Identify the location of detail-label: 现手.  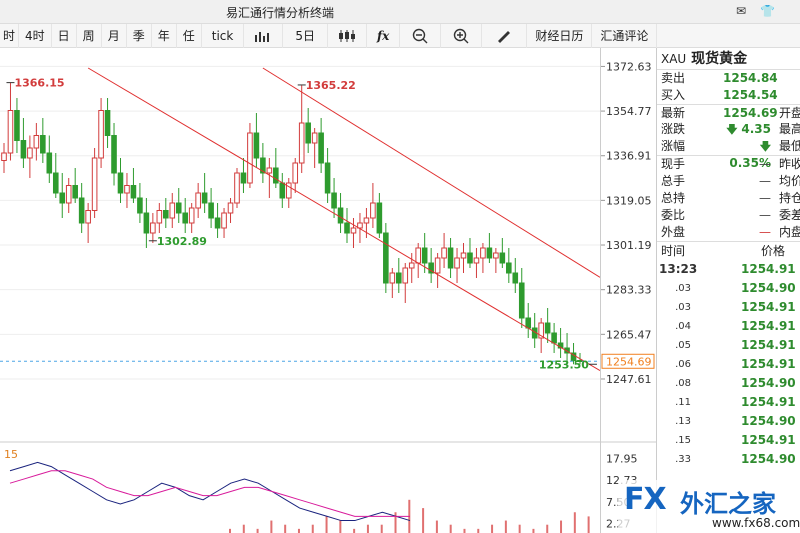
(673, 164).